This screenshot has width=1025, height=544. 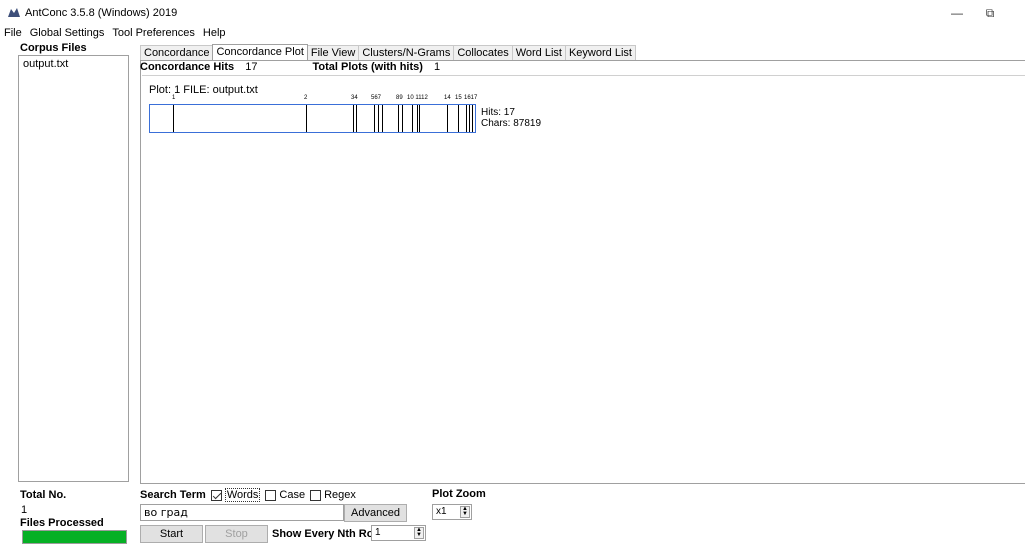 I want to click on corpus-file-item: output.txt, so click(x=45, y=64).